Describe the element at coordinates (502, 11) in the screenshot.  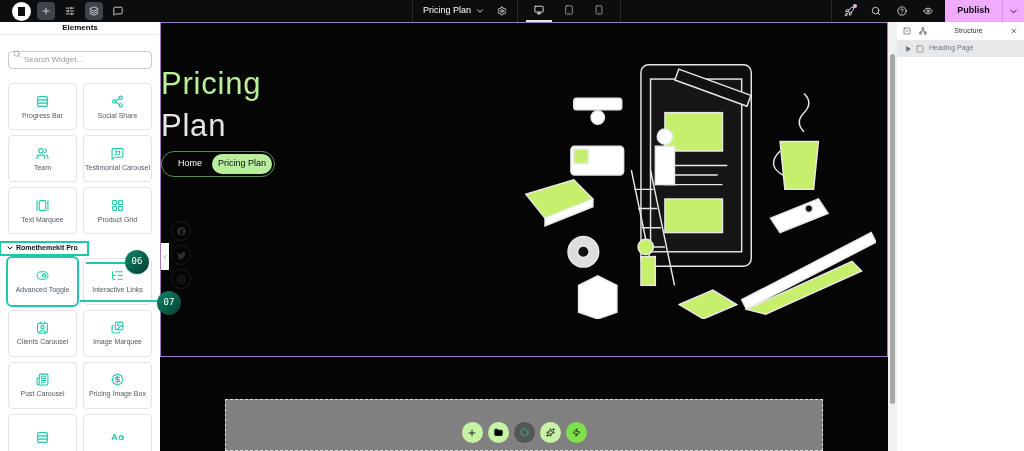
I see `settings-icon` at that location.